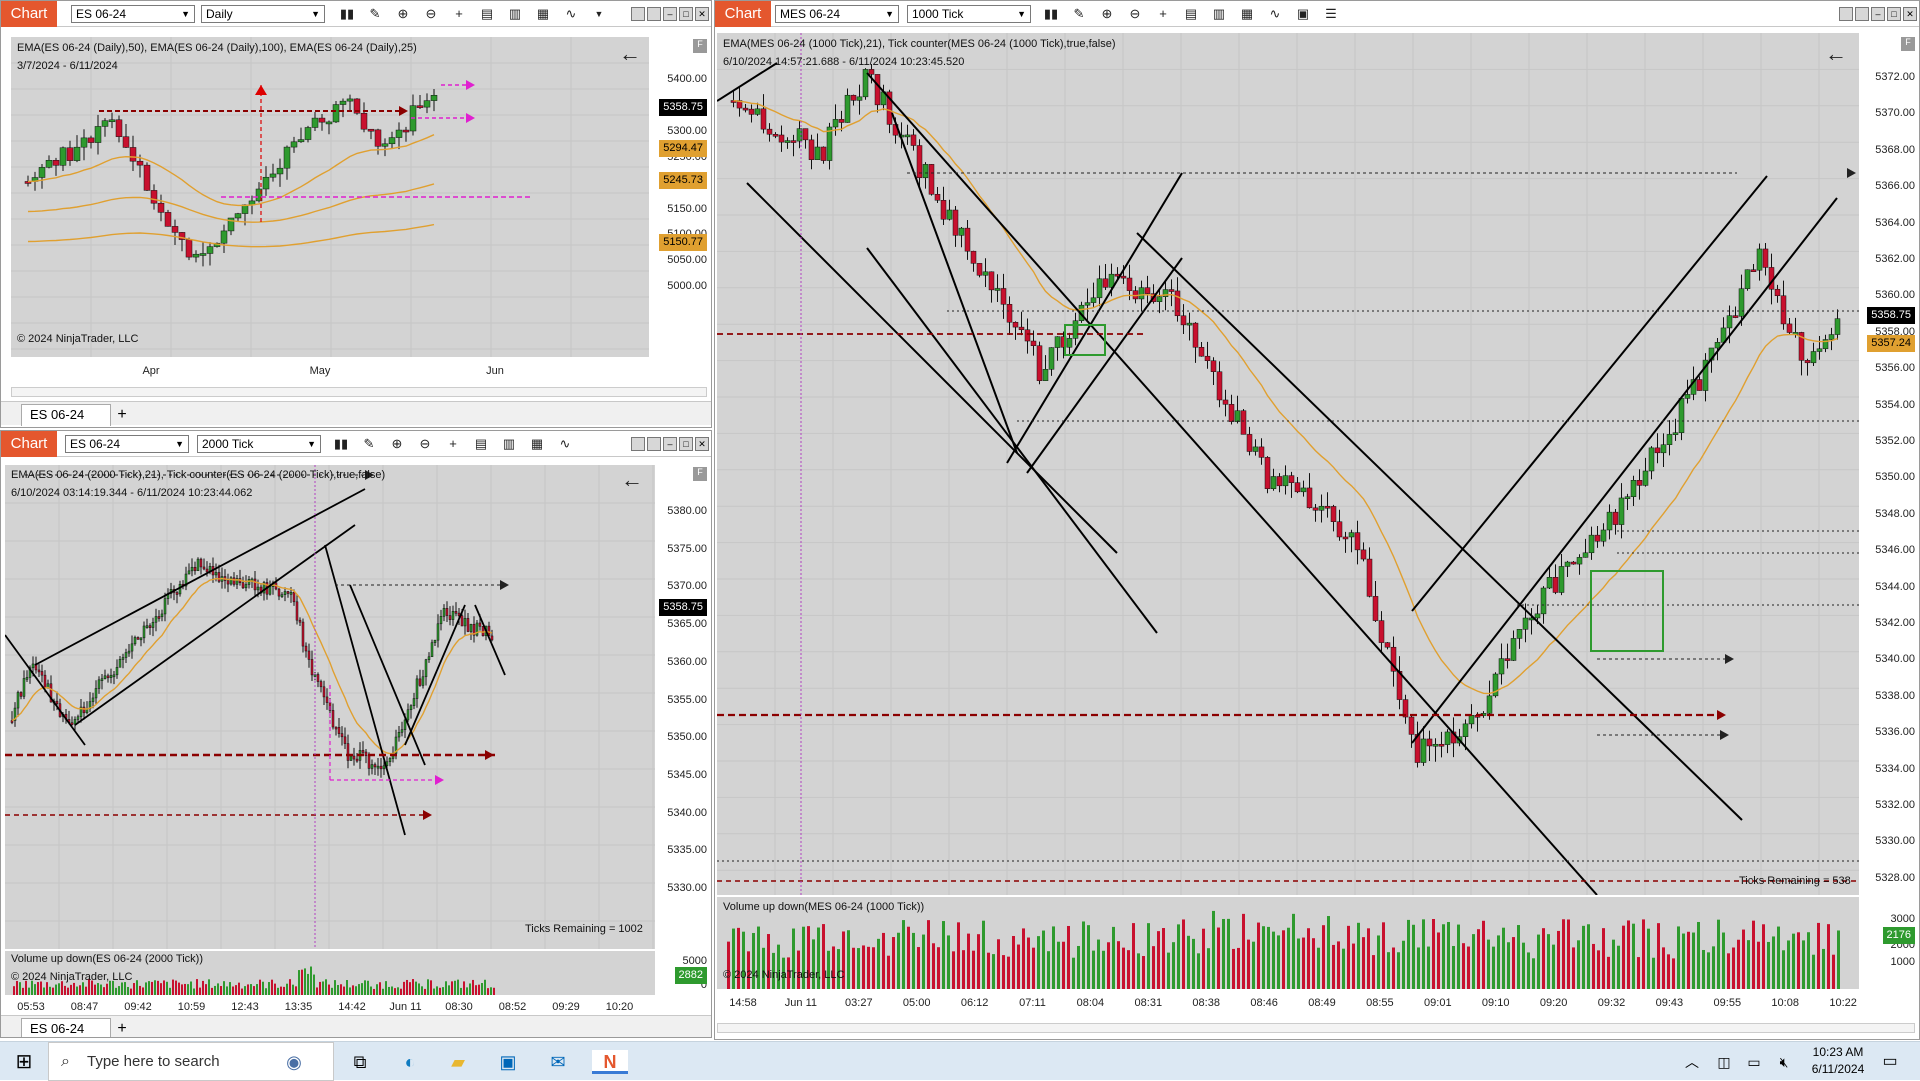 This screenshot has height=1081, width=1920. What do you see at coordinates (687, 850) in the screenshot?
I see `y-tick: 5335.00` at bounding box center [687, 850].